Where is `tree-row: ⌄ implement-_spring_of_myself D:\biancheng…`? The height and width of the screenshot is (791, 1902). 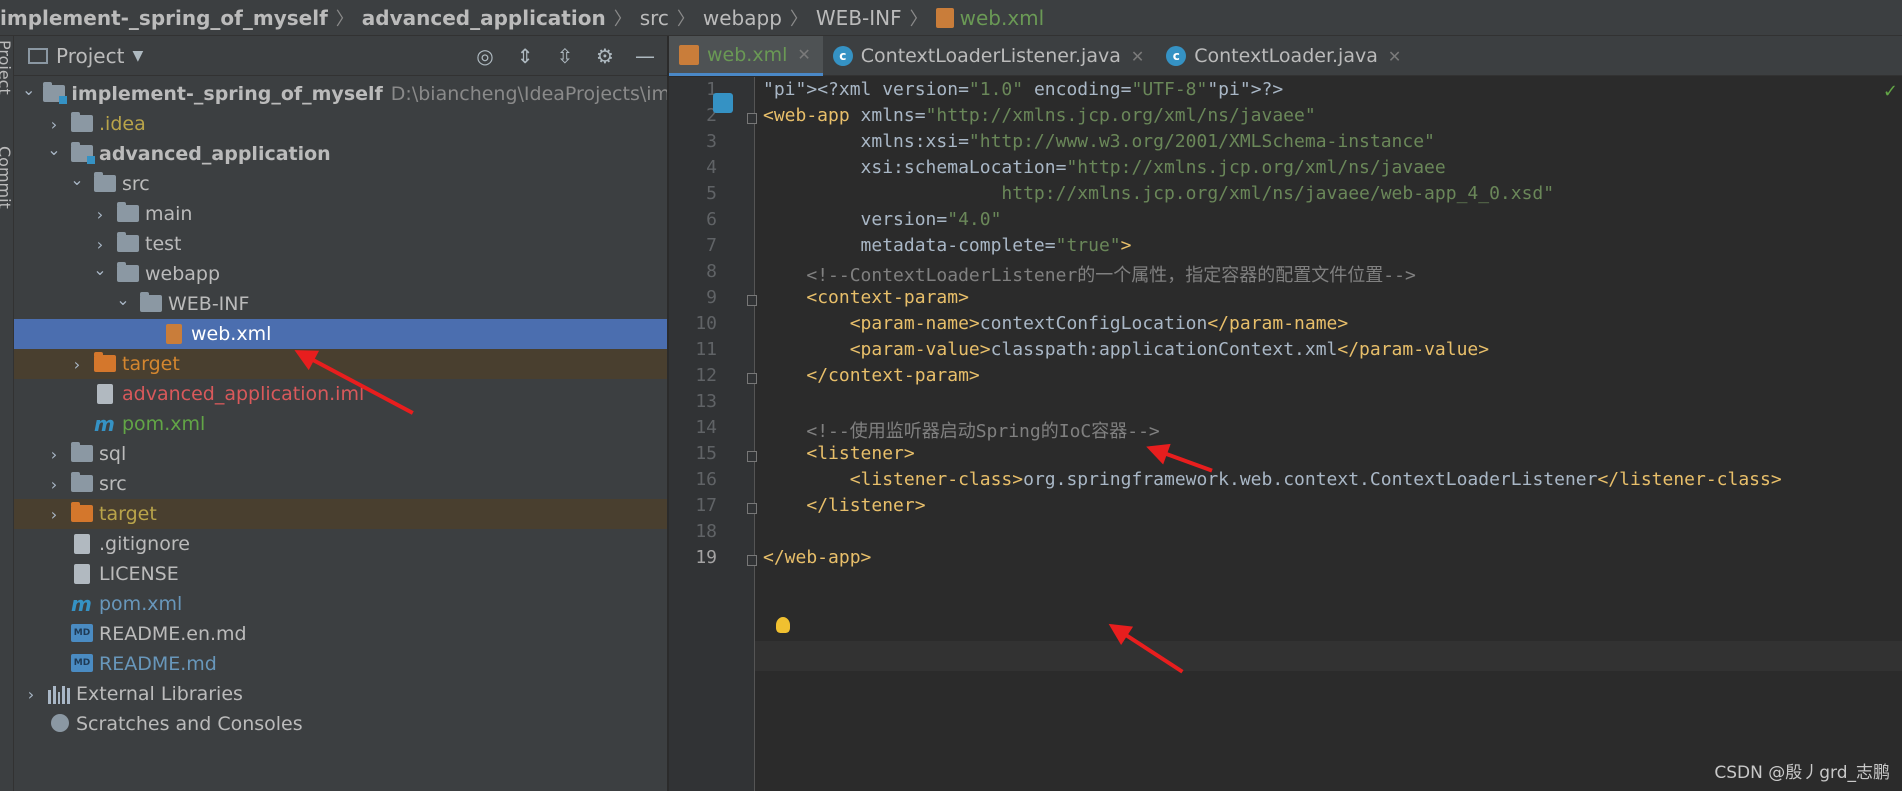 tree-row: ⌄ implement-_spring_of_myself D:\biancheng… is located at coordinates (340, 94).